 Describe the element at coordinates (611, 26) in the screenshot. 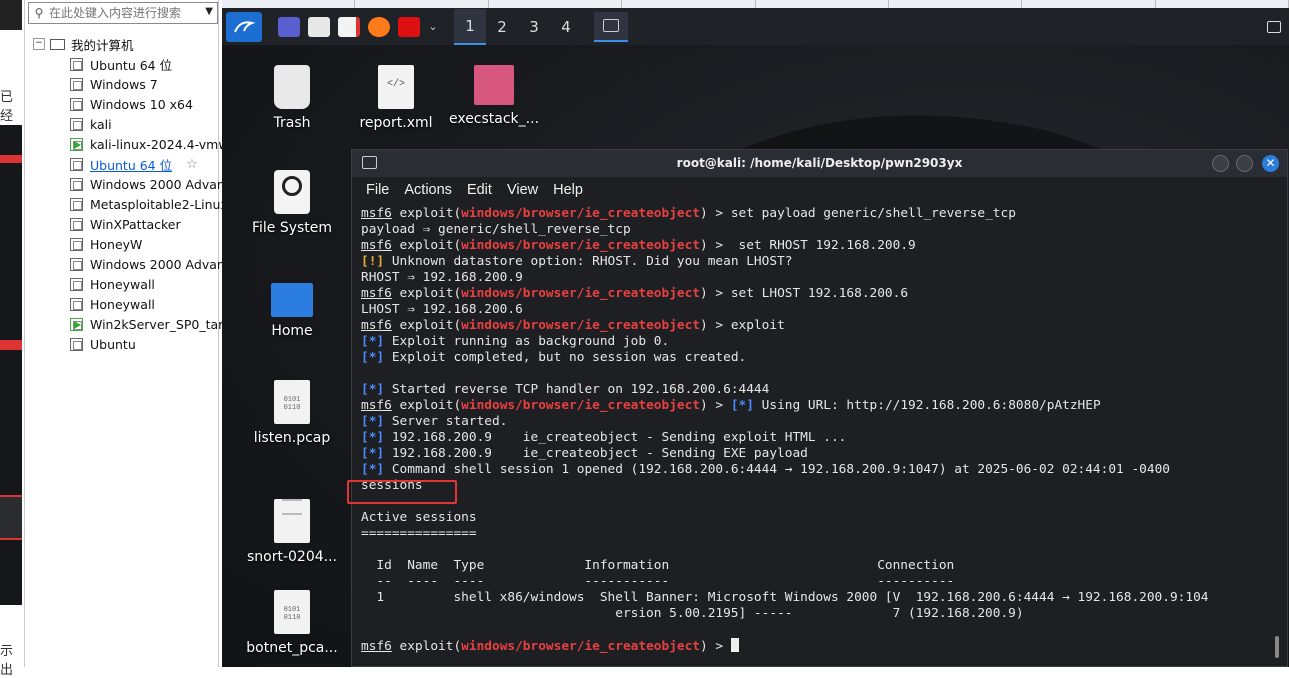

I see `terminal-task-icon` at that location.